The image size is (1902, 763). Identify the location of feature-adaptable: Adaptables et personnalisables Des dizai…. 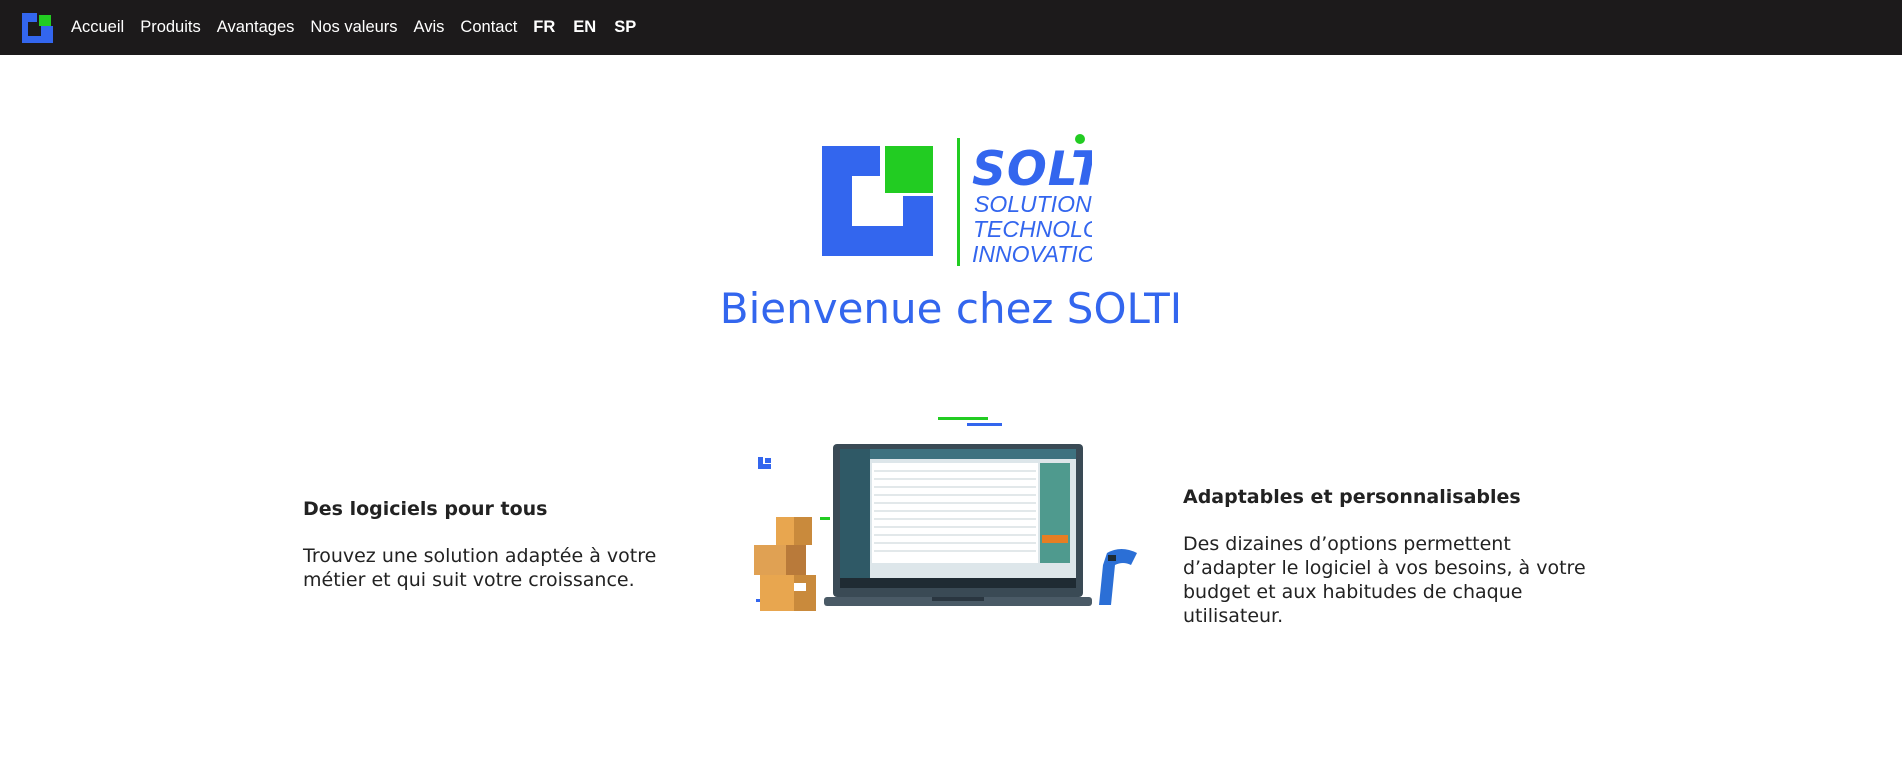
(1393, 556).